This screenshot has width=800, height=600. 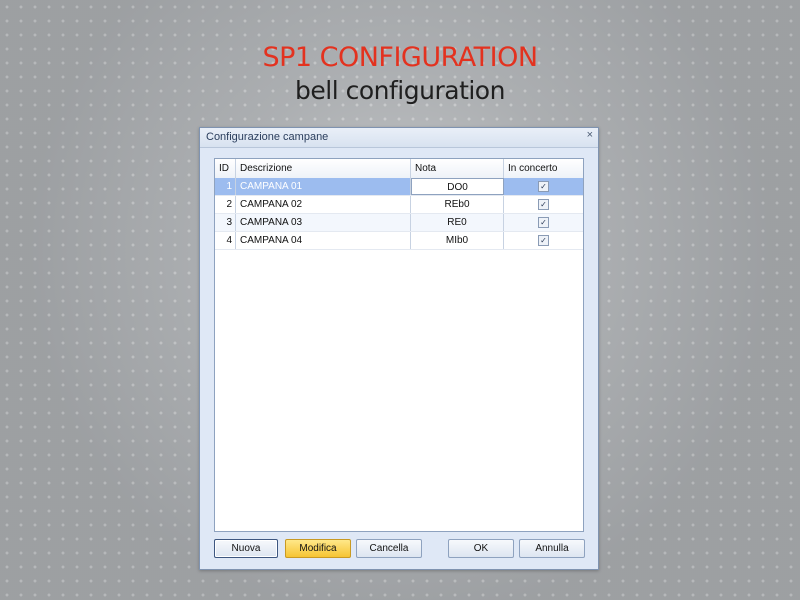 I want to click on cell-descrizione: CAMPANA 03, so click(x=323, y=222).